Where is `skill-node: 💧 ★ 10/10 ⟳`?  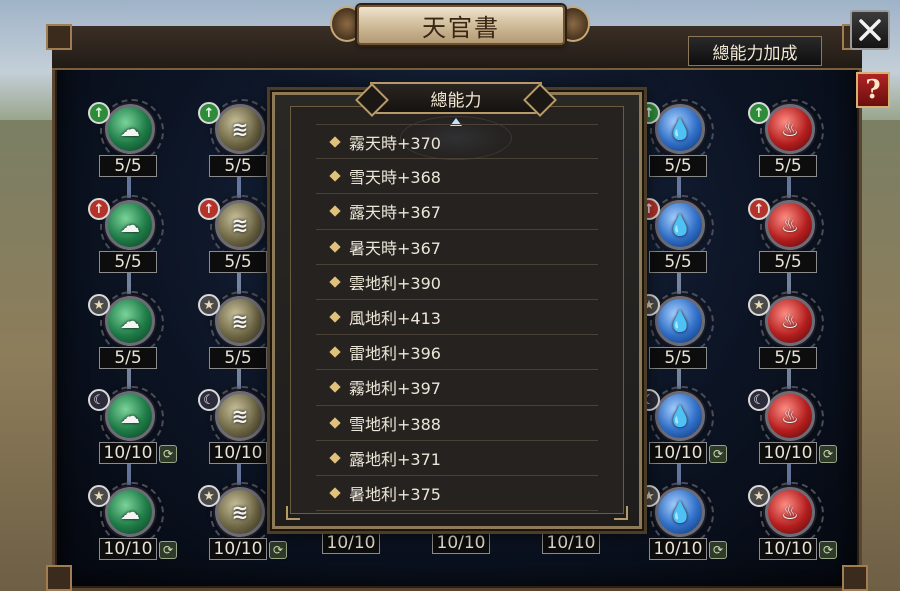
skill-node: 💧 ★ 10/10 ⟳ is located at coordinates (681, 528).